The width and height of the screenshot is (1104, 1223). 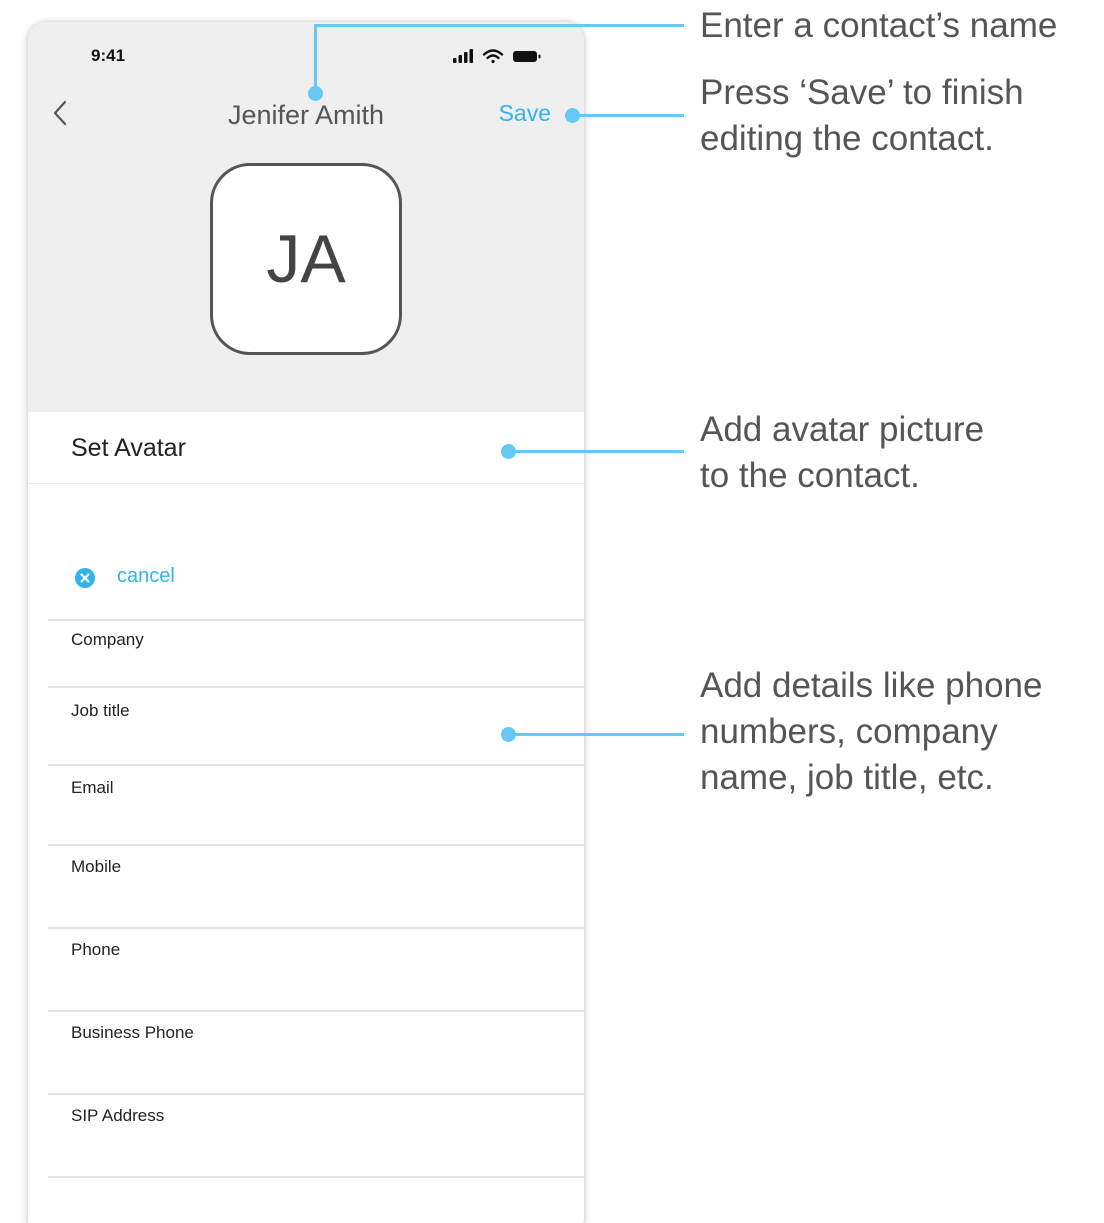 What do you see at coordinates (871, 685) in the screenshot?
I see `annotation-details-line: Add details like phone` at bounding box center [871, 685].